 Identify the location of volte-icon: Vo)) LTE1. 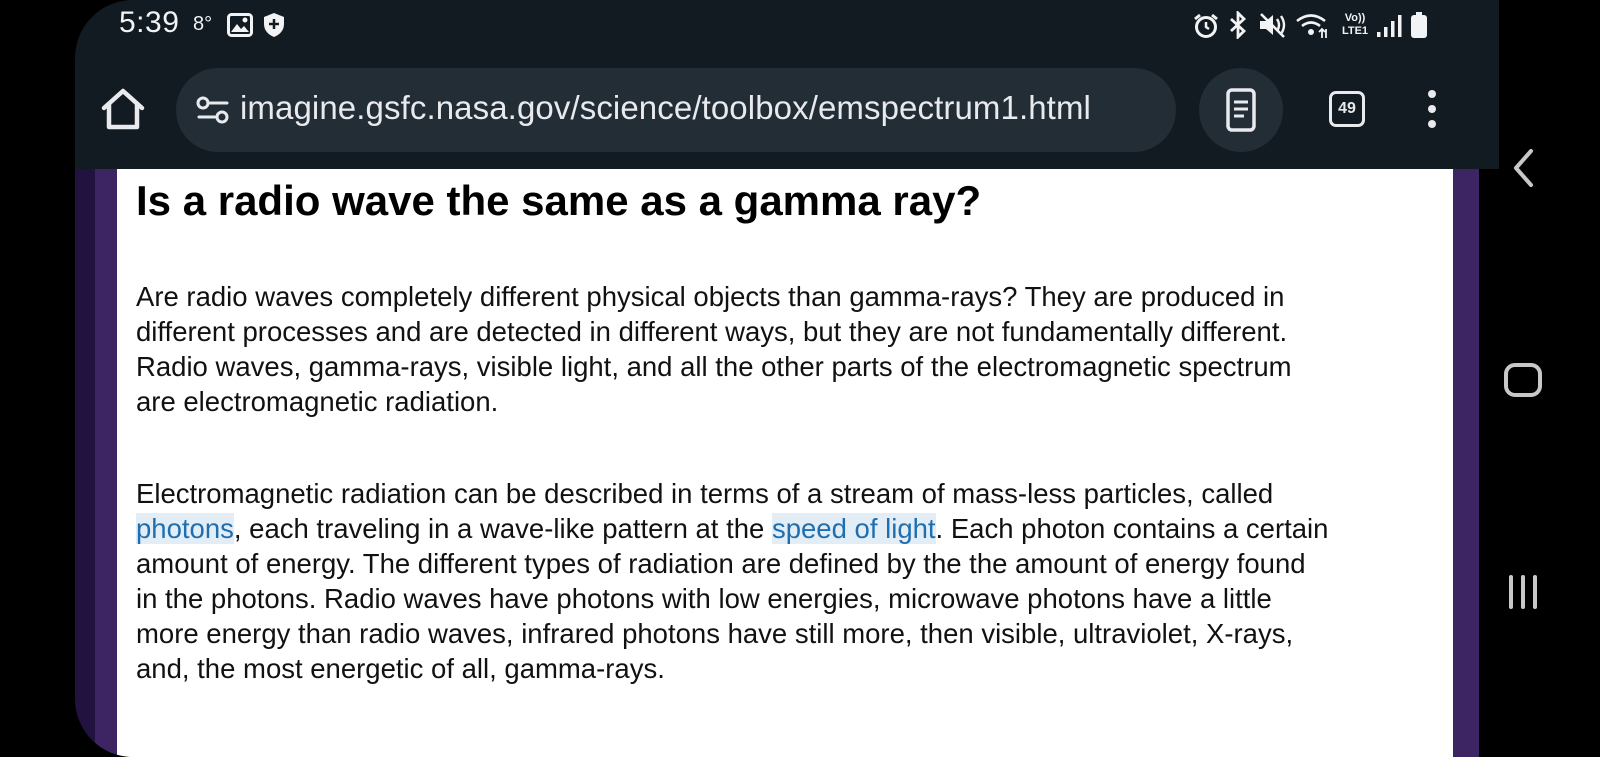
(1355, 24).